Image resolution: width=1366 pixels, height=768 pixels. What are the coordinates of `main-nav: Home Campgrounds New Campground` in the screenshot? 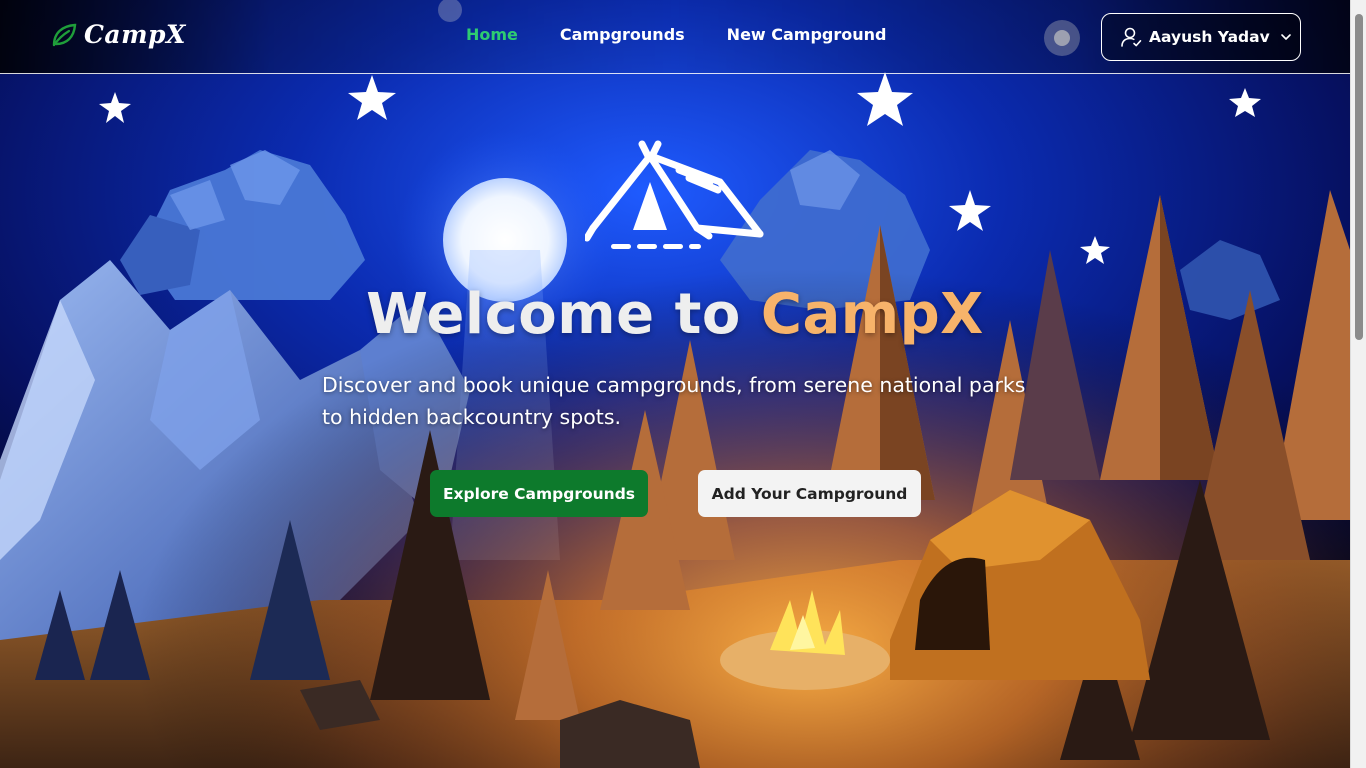 It's located at (676, 34).